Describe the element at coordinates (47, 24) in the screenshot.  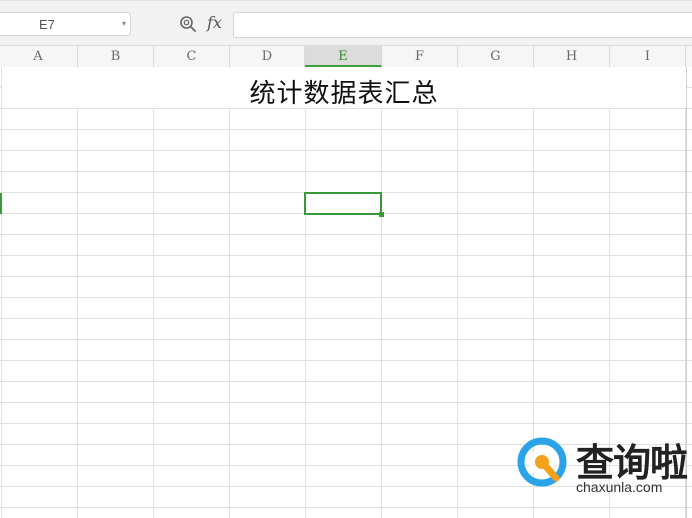
I see `name-box-value: E7` at that location.